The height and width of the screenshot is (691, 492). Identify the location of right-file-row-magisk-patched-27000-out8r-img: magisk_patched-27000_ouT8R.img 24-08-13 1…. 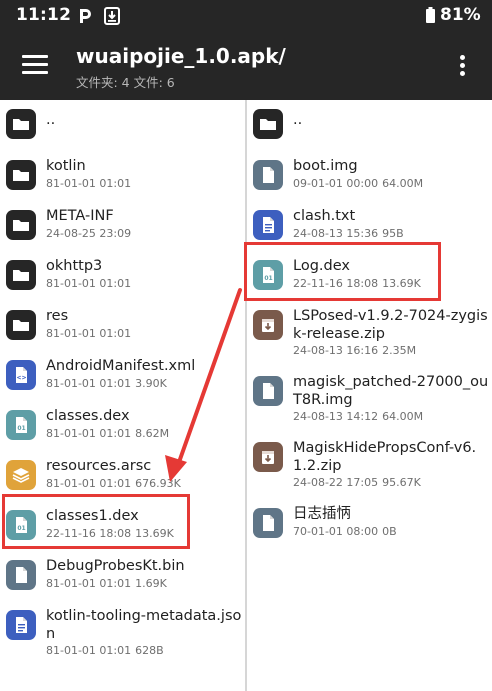
(369, 399).